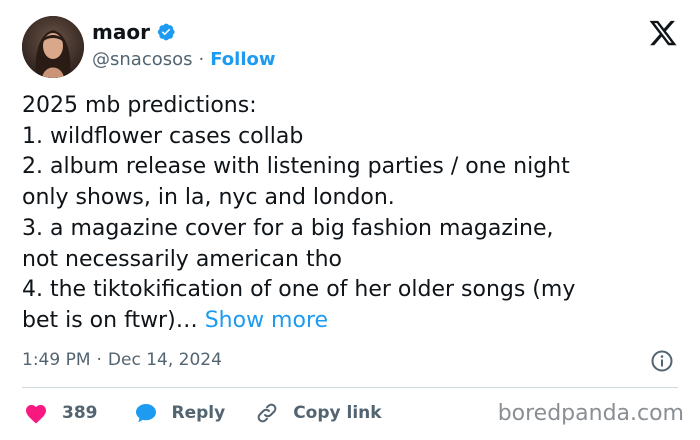 The height and width of the screenshot is (440, 700). I want to click on watermark: boredpanda.com, so click(590, 413).